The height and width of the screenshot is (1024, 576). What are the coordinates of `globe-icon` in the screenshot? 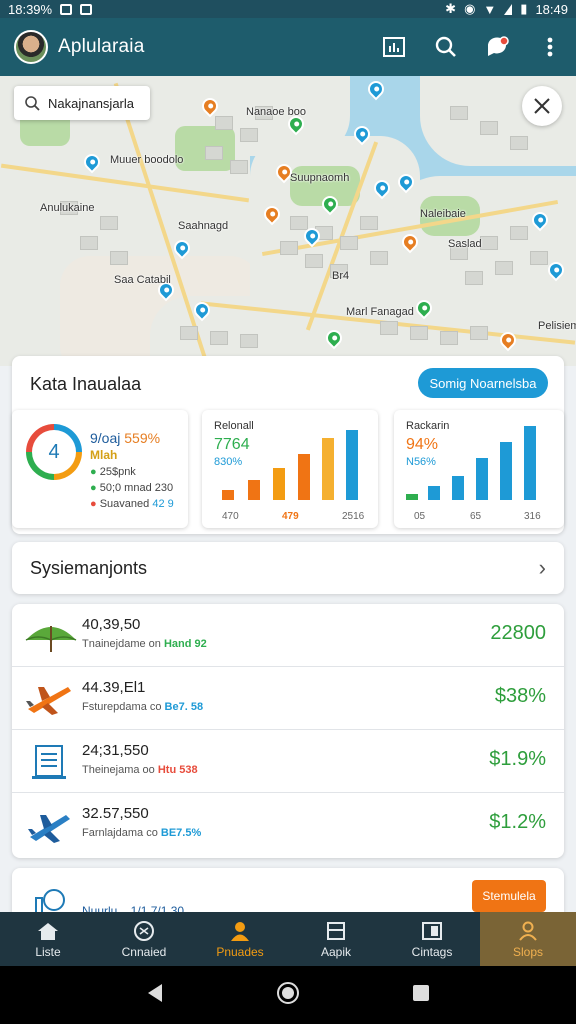 It's located at (144, 931).